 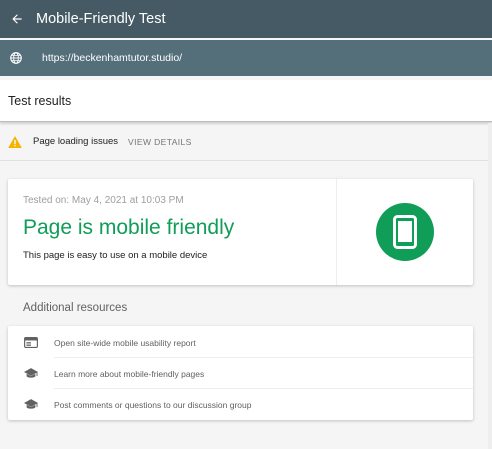 What do you see at coordinates (246, 58) in the screenshot?
I see `url-bar: https://beckenhamtutor.studio/` at bounding box center [246, 58].